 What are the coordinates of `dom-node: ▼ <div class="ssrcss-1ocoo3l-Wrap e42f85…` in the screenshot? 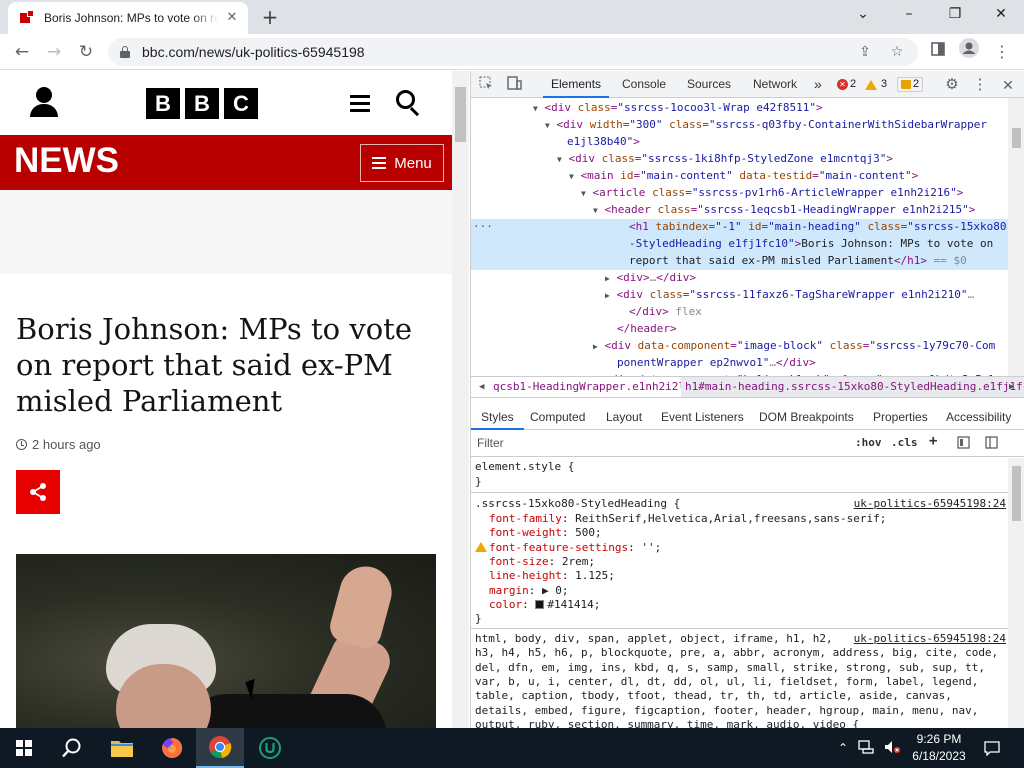 It's located at (739, 108).